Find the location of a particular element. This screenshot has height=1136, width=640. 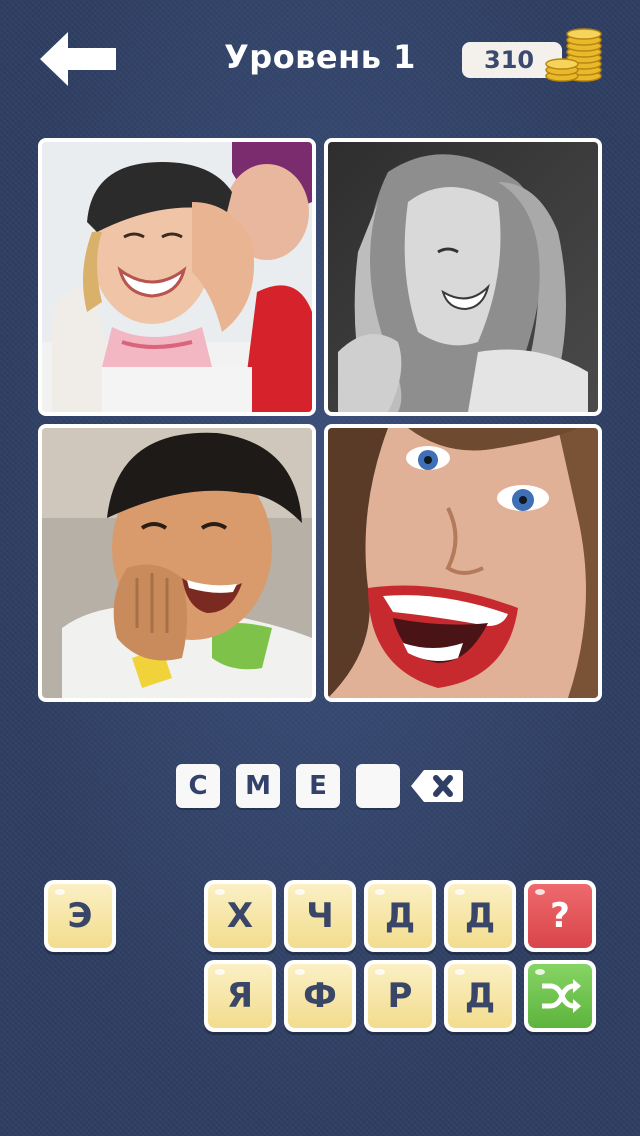

backspace-icon is located at coordinates (437, 786).